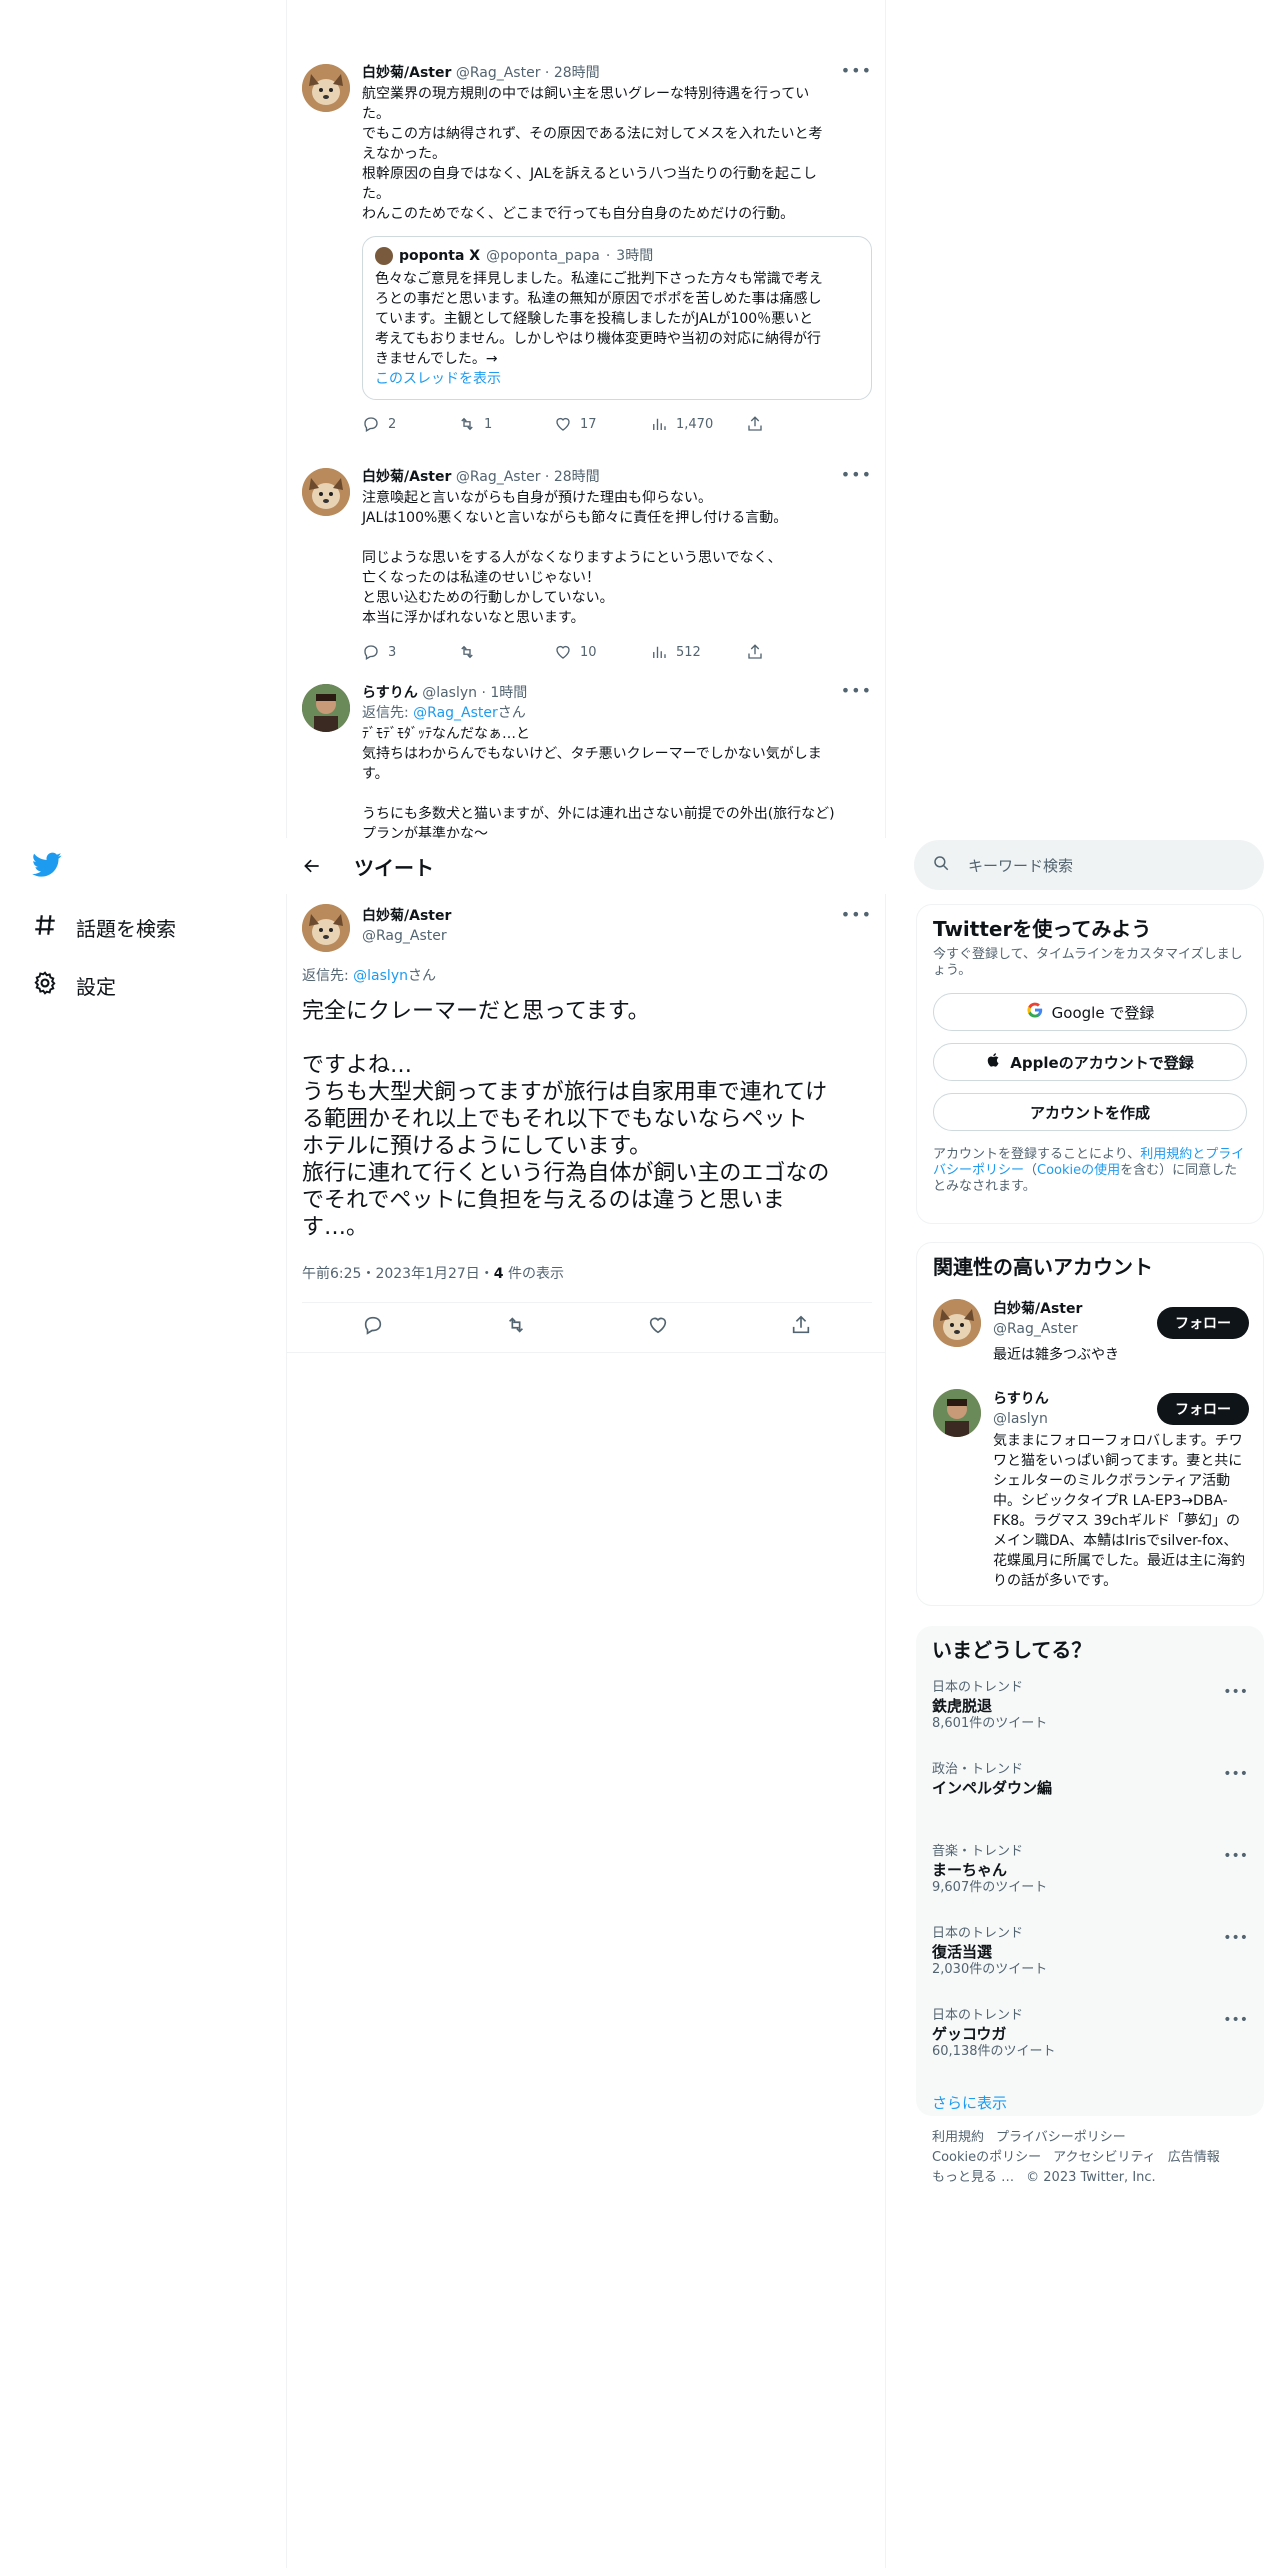  I want to click on column-divider, so click(286, 1284).